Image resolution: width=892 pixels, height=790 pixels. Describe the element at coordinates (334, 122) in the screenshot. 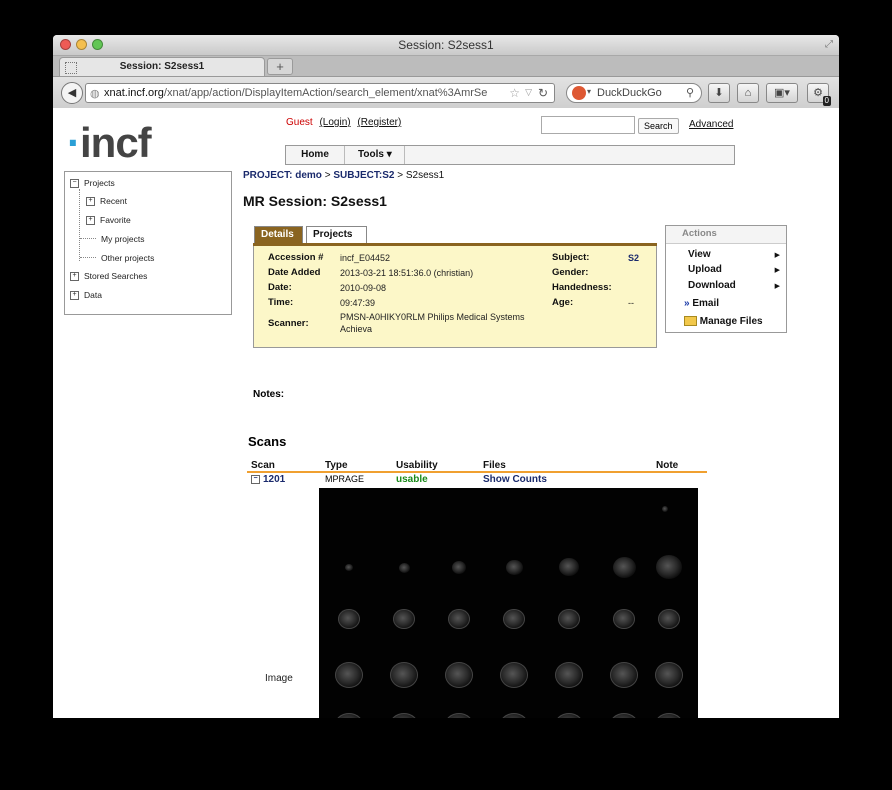

I see `login-link: (Login)` at that location.